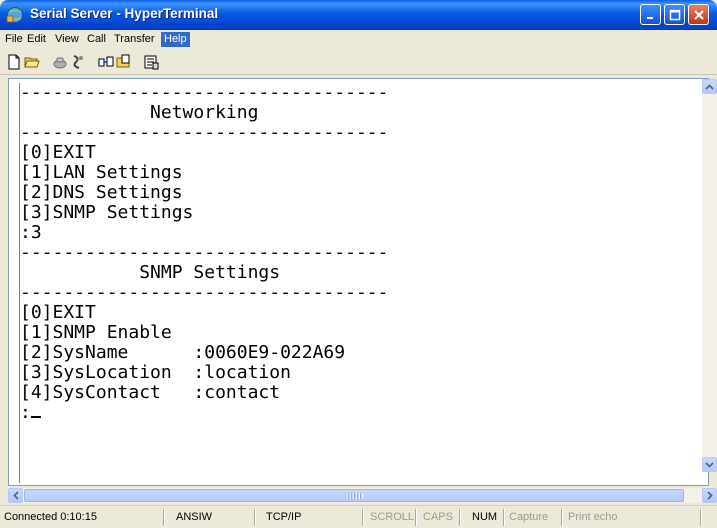 Image resolution: width=717 pixels, height=528 pixels. Describe the element at coordinates (96, 39) in the screenshot. I see `menu-call: Call` at that location.